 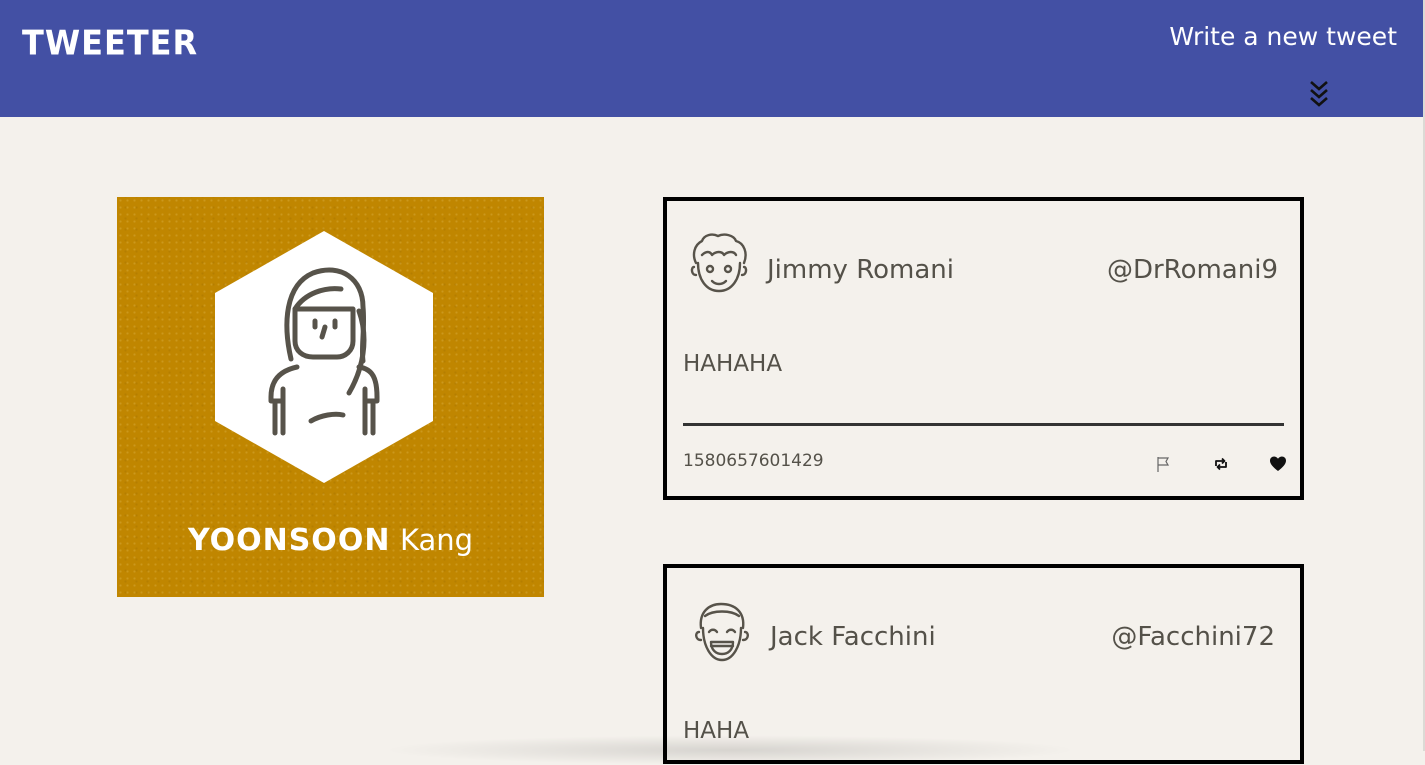 I want to click on flag-icon, so click(x=1163, y=464).